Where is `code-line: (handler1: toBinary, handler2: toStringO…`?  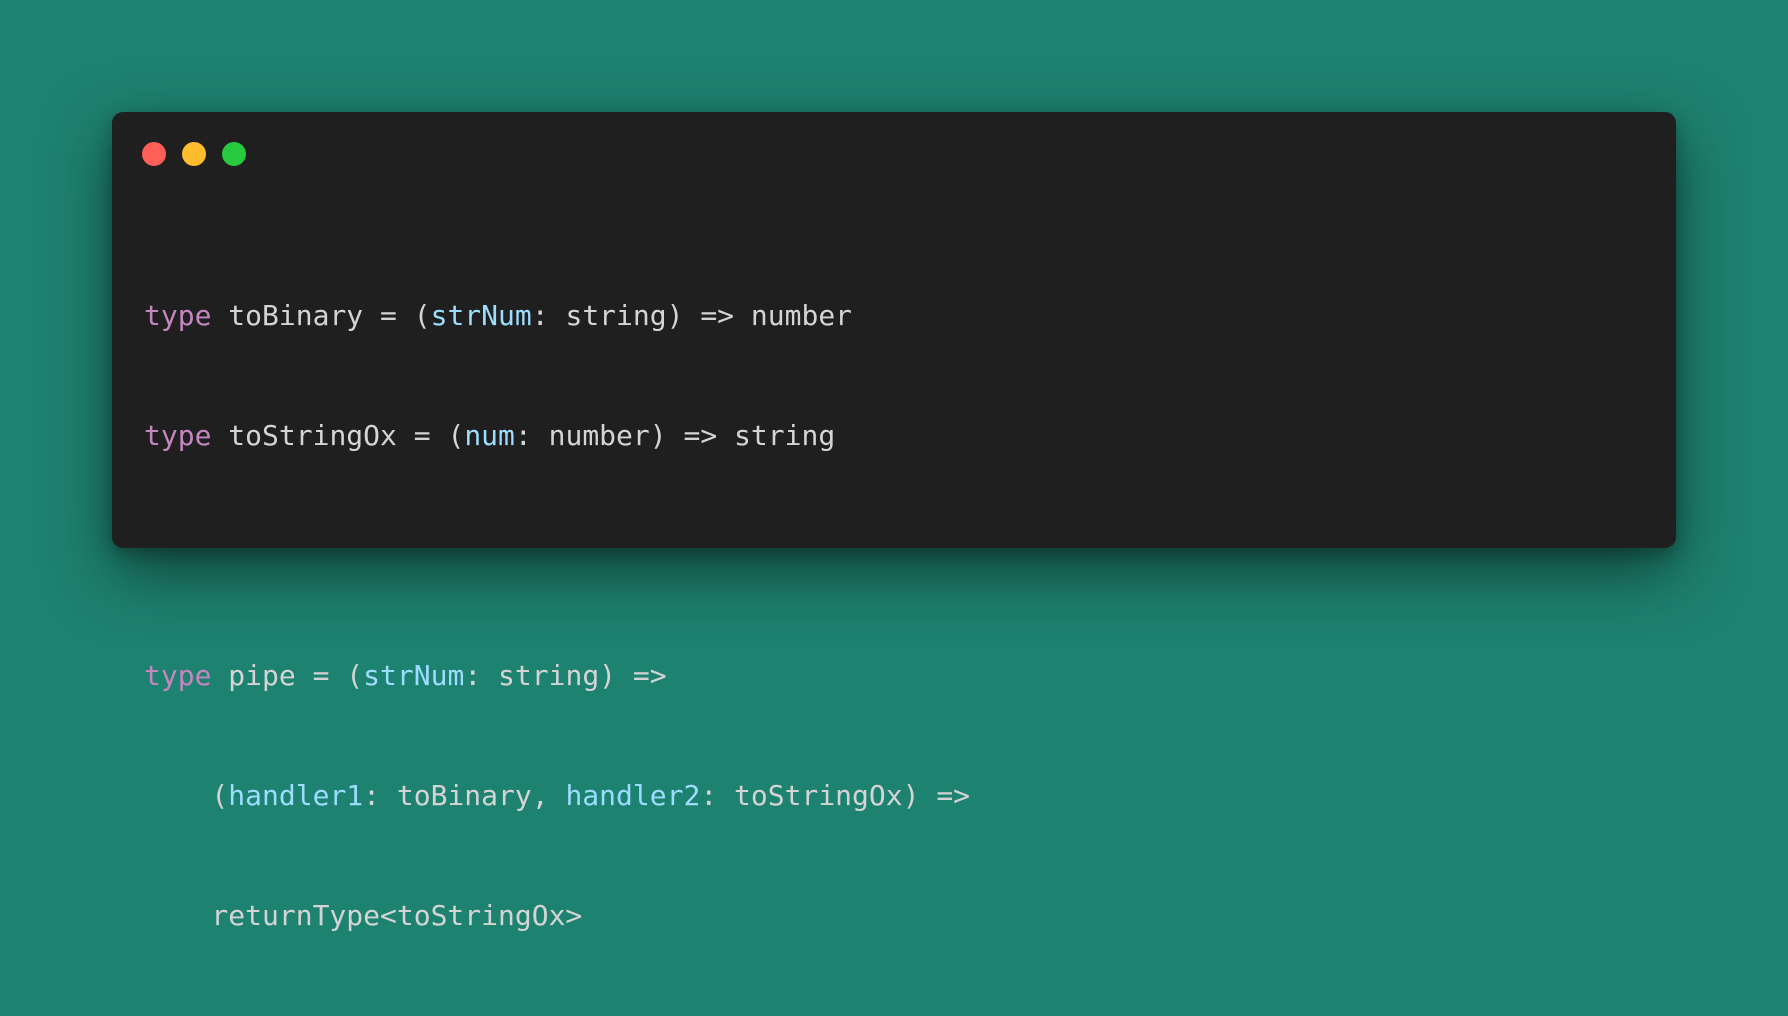 code-line: (handler1: toBinary, handler2: toStringO… is located at coordinates (557, 796).